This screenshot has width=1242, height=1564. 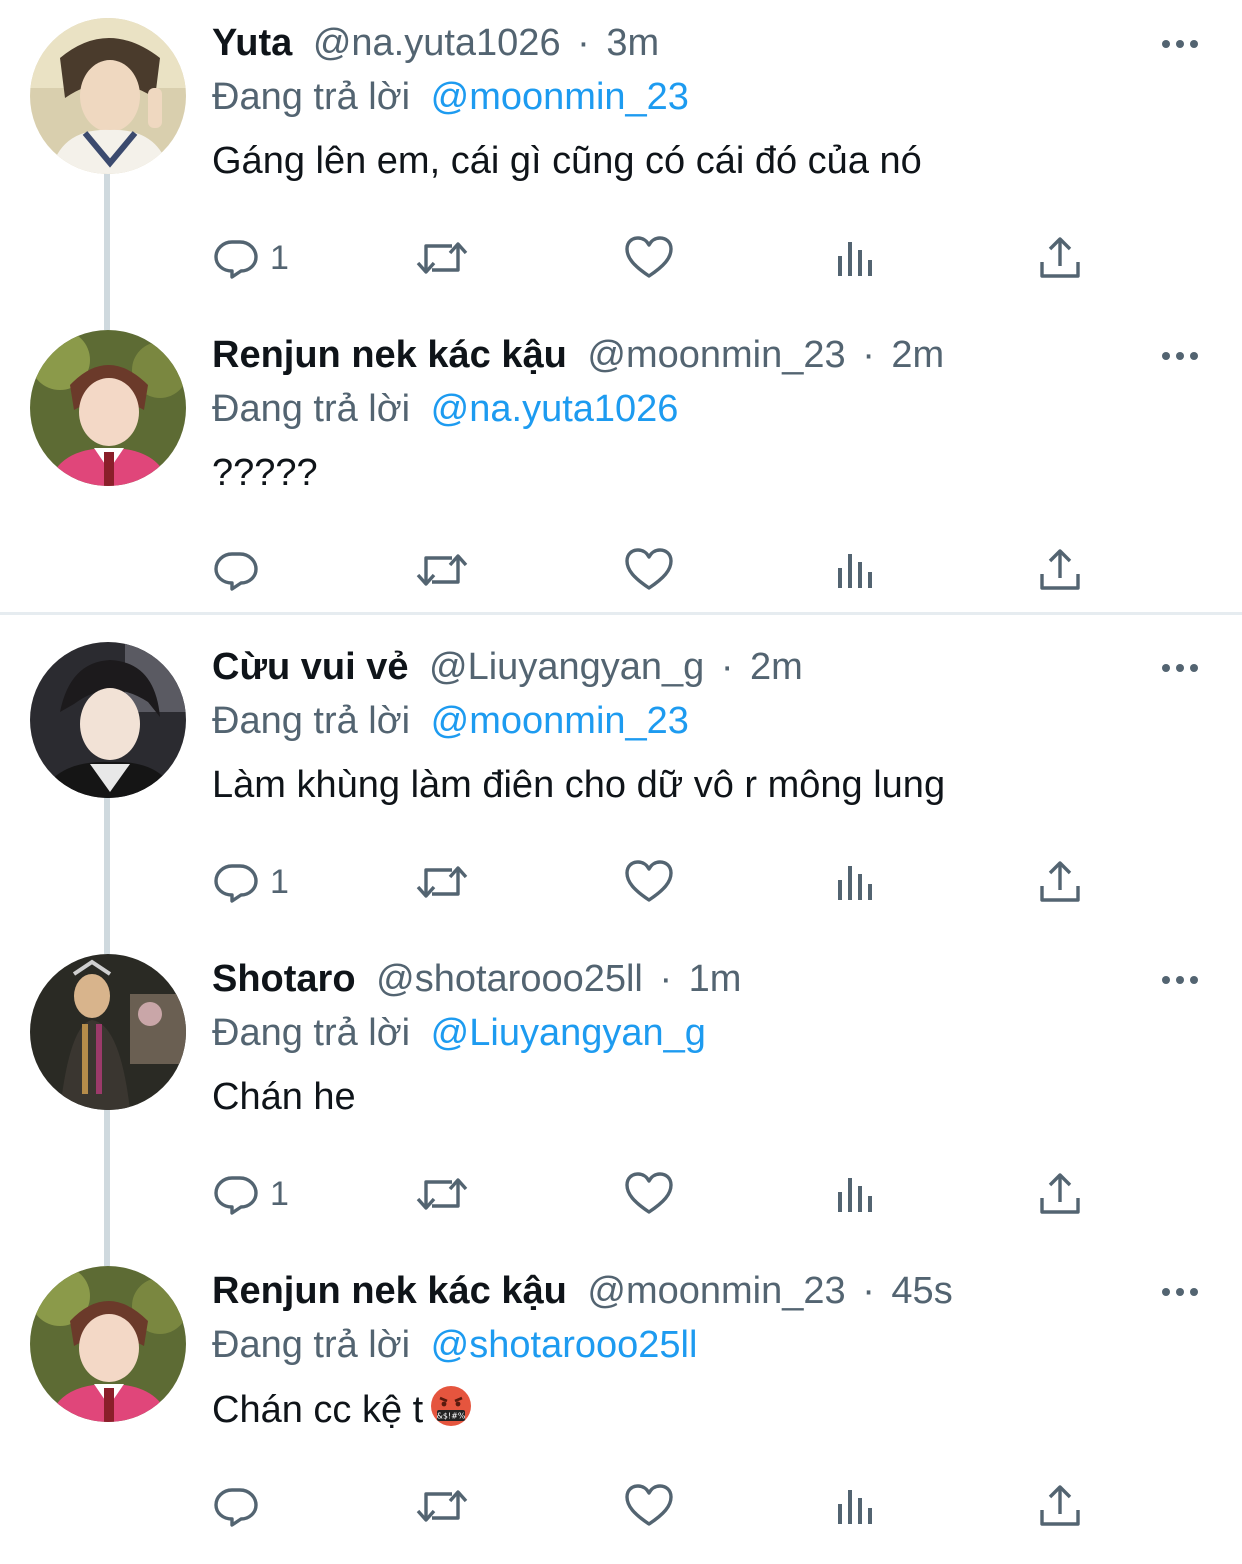 I want to click on tweet-text: ?????, so click(x=265, y=473).